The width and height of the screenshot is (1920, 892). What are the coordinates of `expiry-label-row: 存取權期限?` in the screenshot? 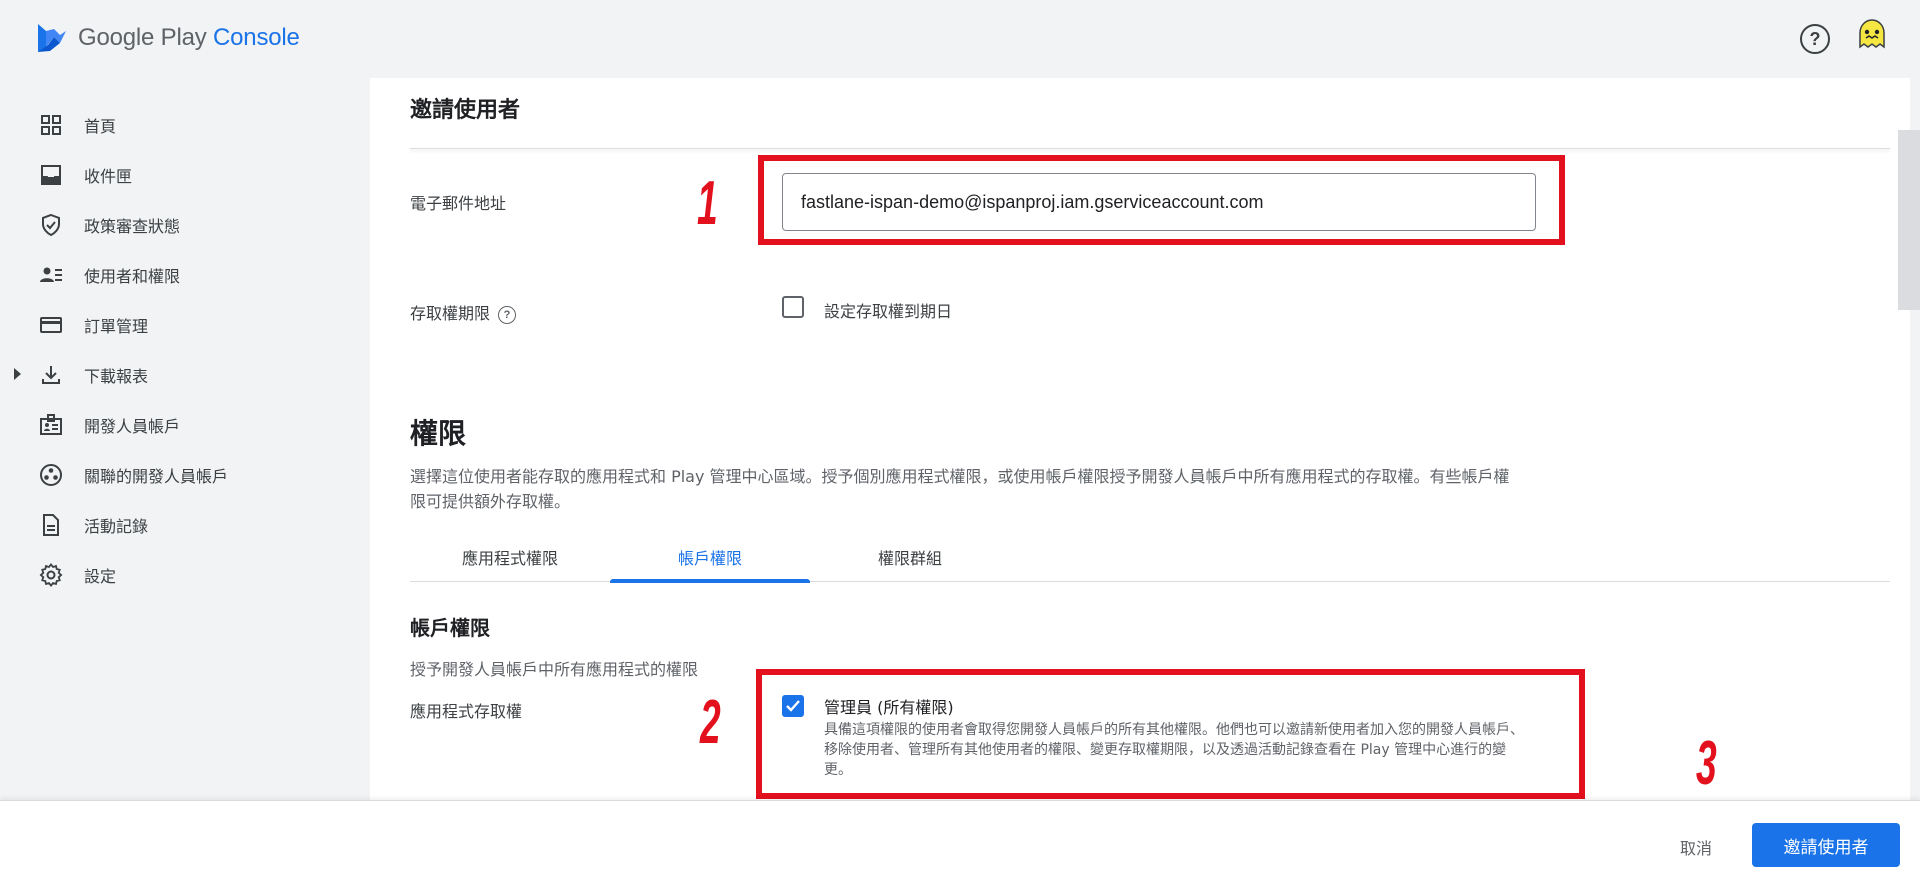 It's located at (463, 312).